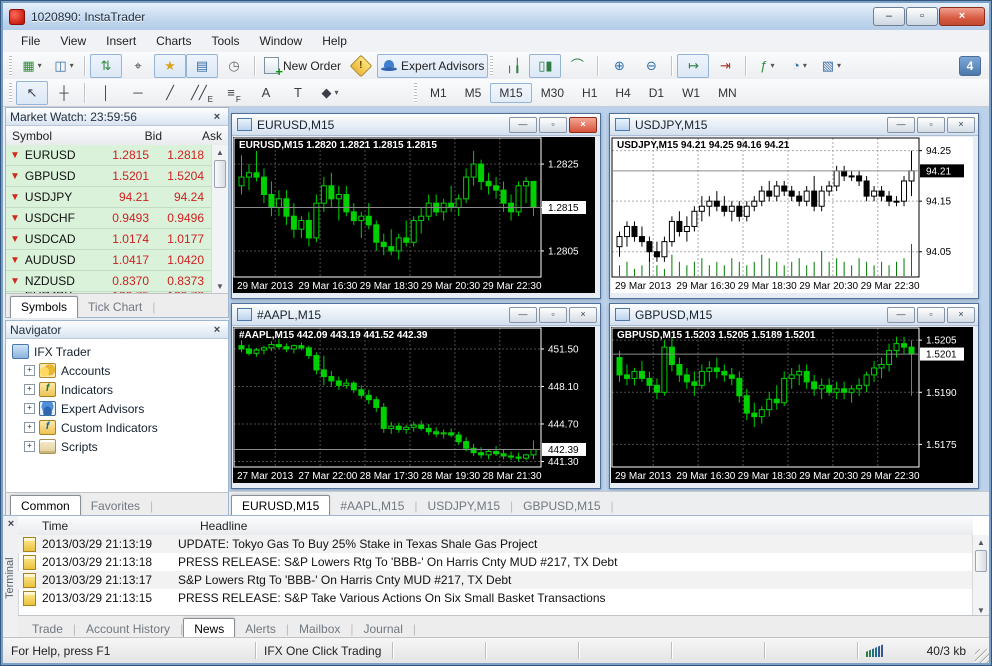  Describe the element at coordinates (109, 260) in the screenshot. I see `market-watch-row: ▼ AUDUSD 1.0417 1.0420` at that location.